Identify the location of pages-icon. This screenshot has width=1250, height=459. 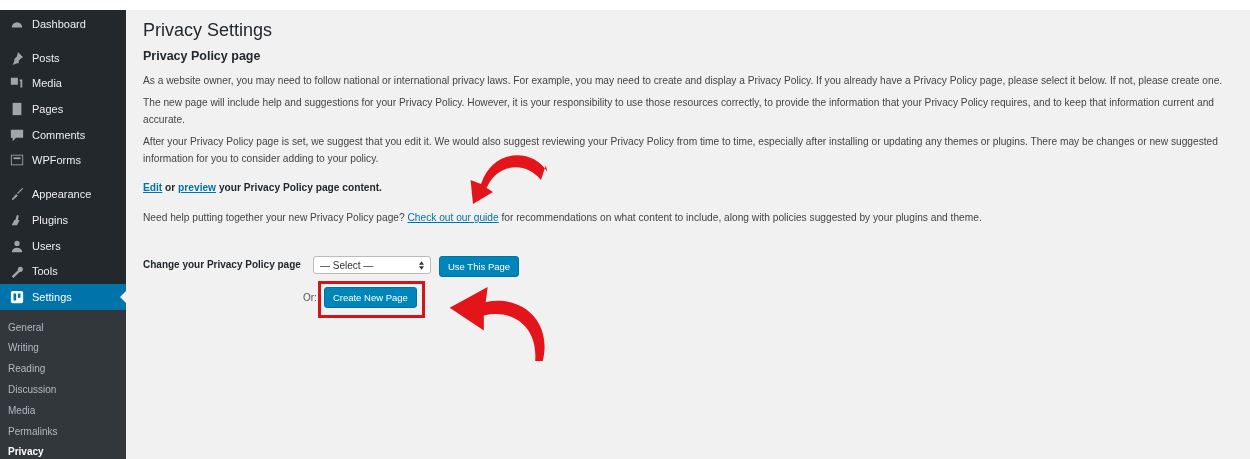
(17, 109).